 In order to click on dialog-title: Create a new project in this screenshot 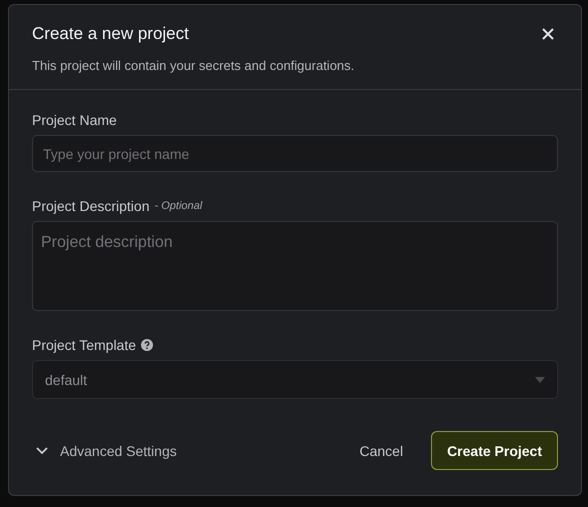, I will do `click(111, 34)`.